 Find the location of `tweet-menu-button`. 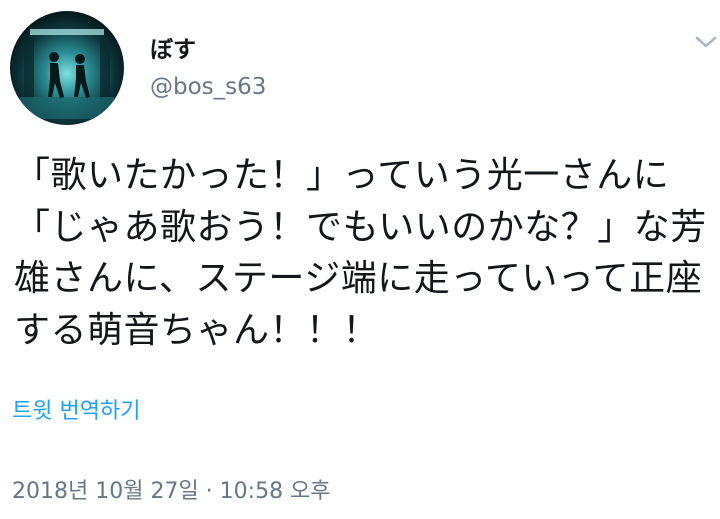

tweet-menu-button is located at coordinates (706, 42).